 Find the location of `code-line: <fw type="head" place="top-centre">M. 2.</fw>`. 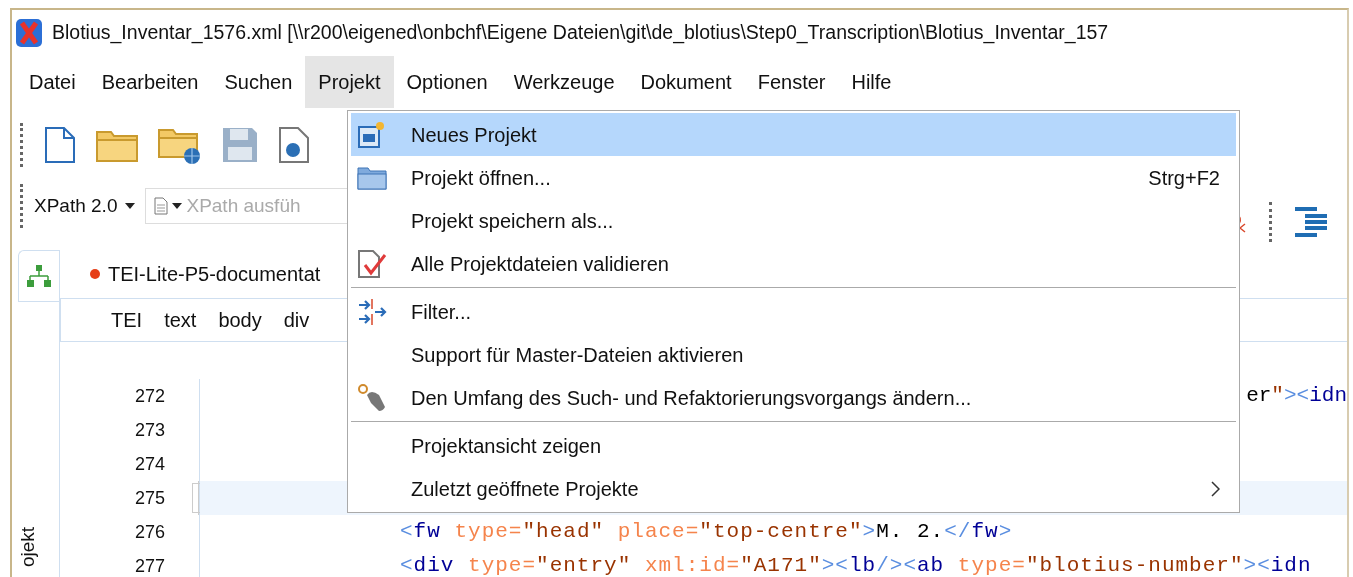

code-line: <fw type="head" place="top-centre">M. 2.</fw> is located at coordinates (706, 532).